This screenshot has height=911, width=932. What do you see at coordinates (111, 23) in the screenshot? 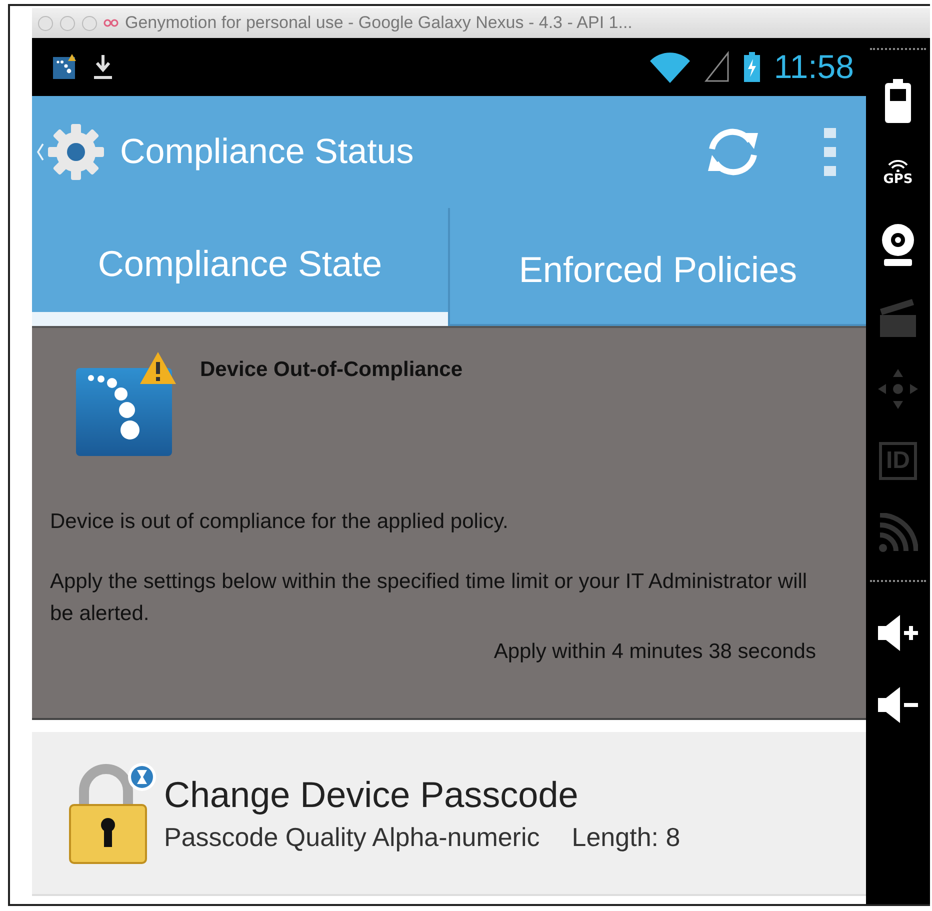
I see `genymotion-logo-icon` at bounding box center [111, 23].